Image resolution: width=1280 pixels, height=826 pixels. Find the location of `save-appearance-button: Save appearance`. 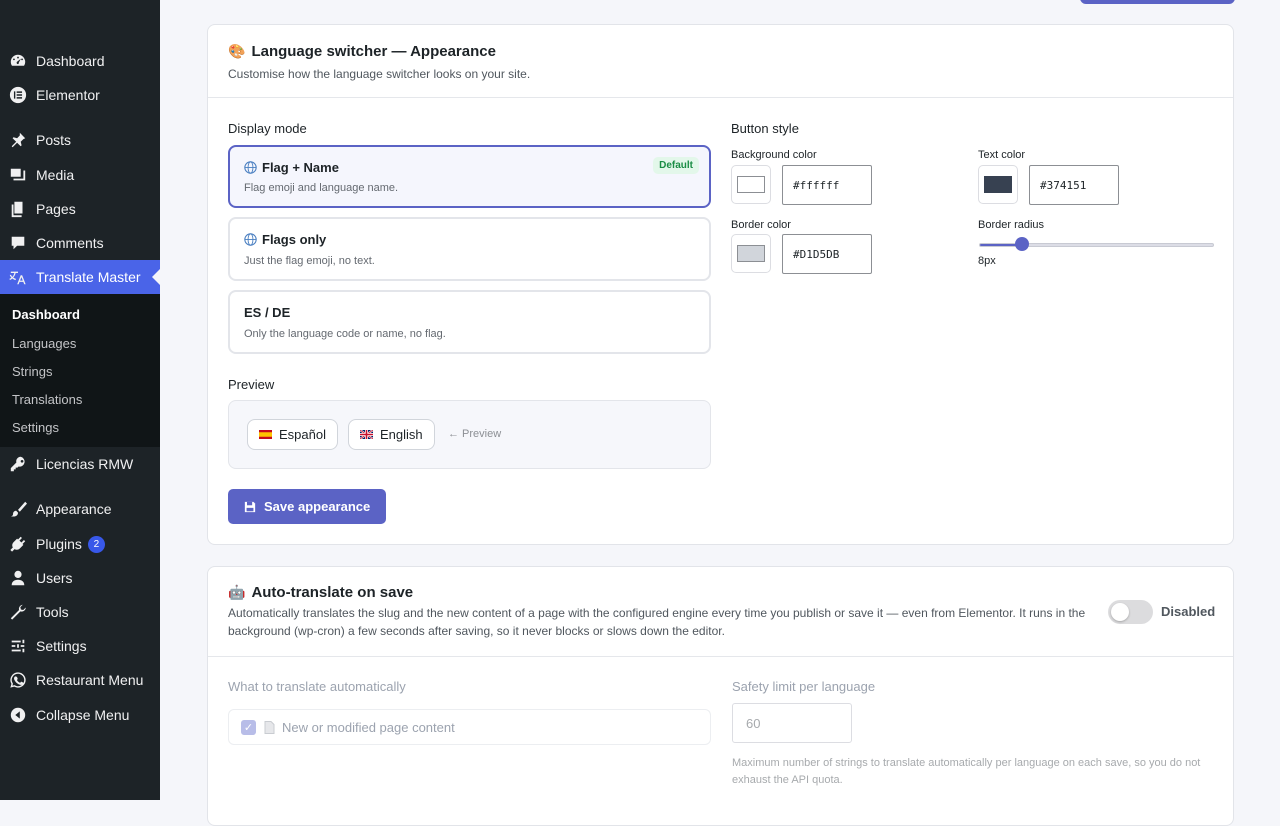

save-appearance-button: Save appearance is located at coordinates (307, 506).